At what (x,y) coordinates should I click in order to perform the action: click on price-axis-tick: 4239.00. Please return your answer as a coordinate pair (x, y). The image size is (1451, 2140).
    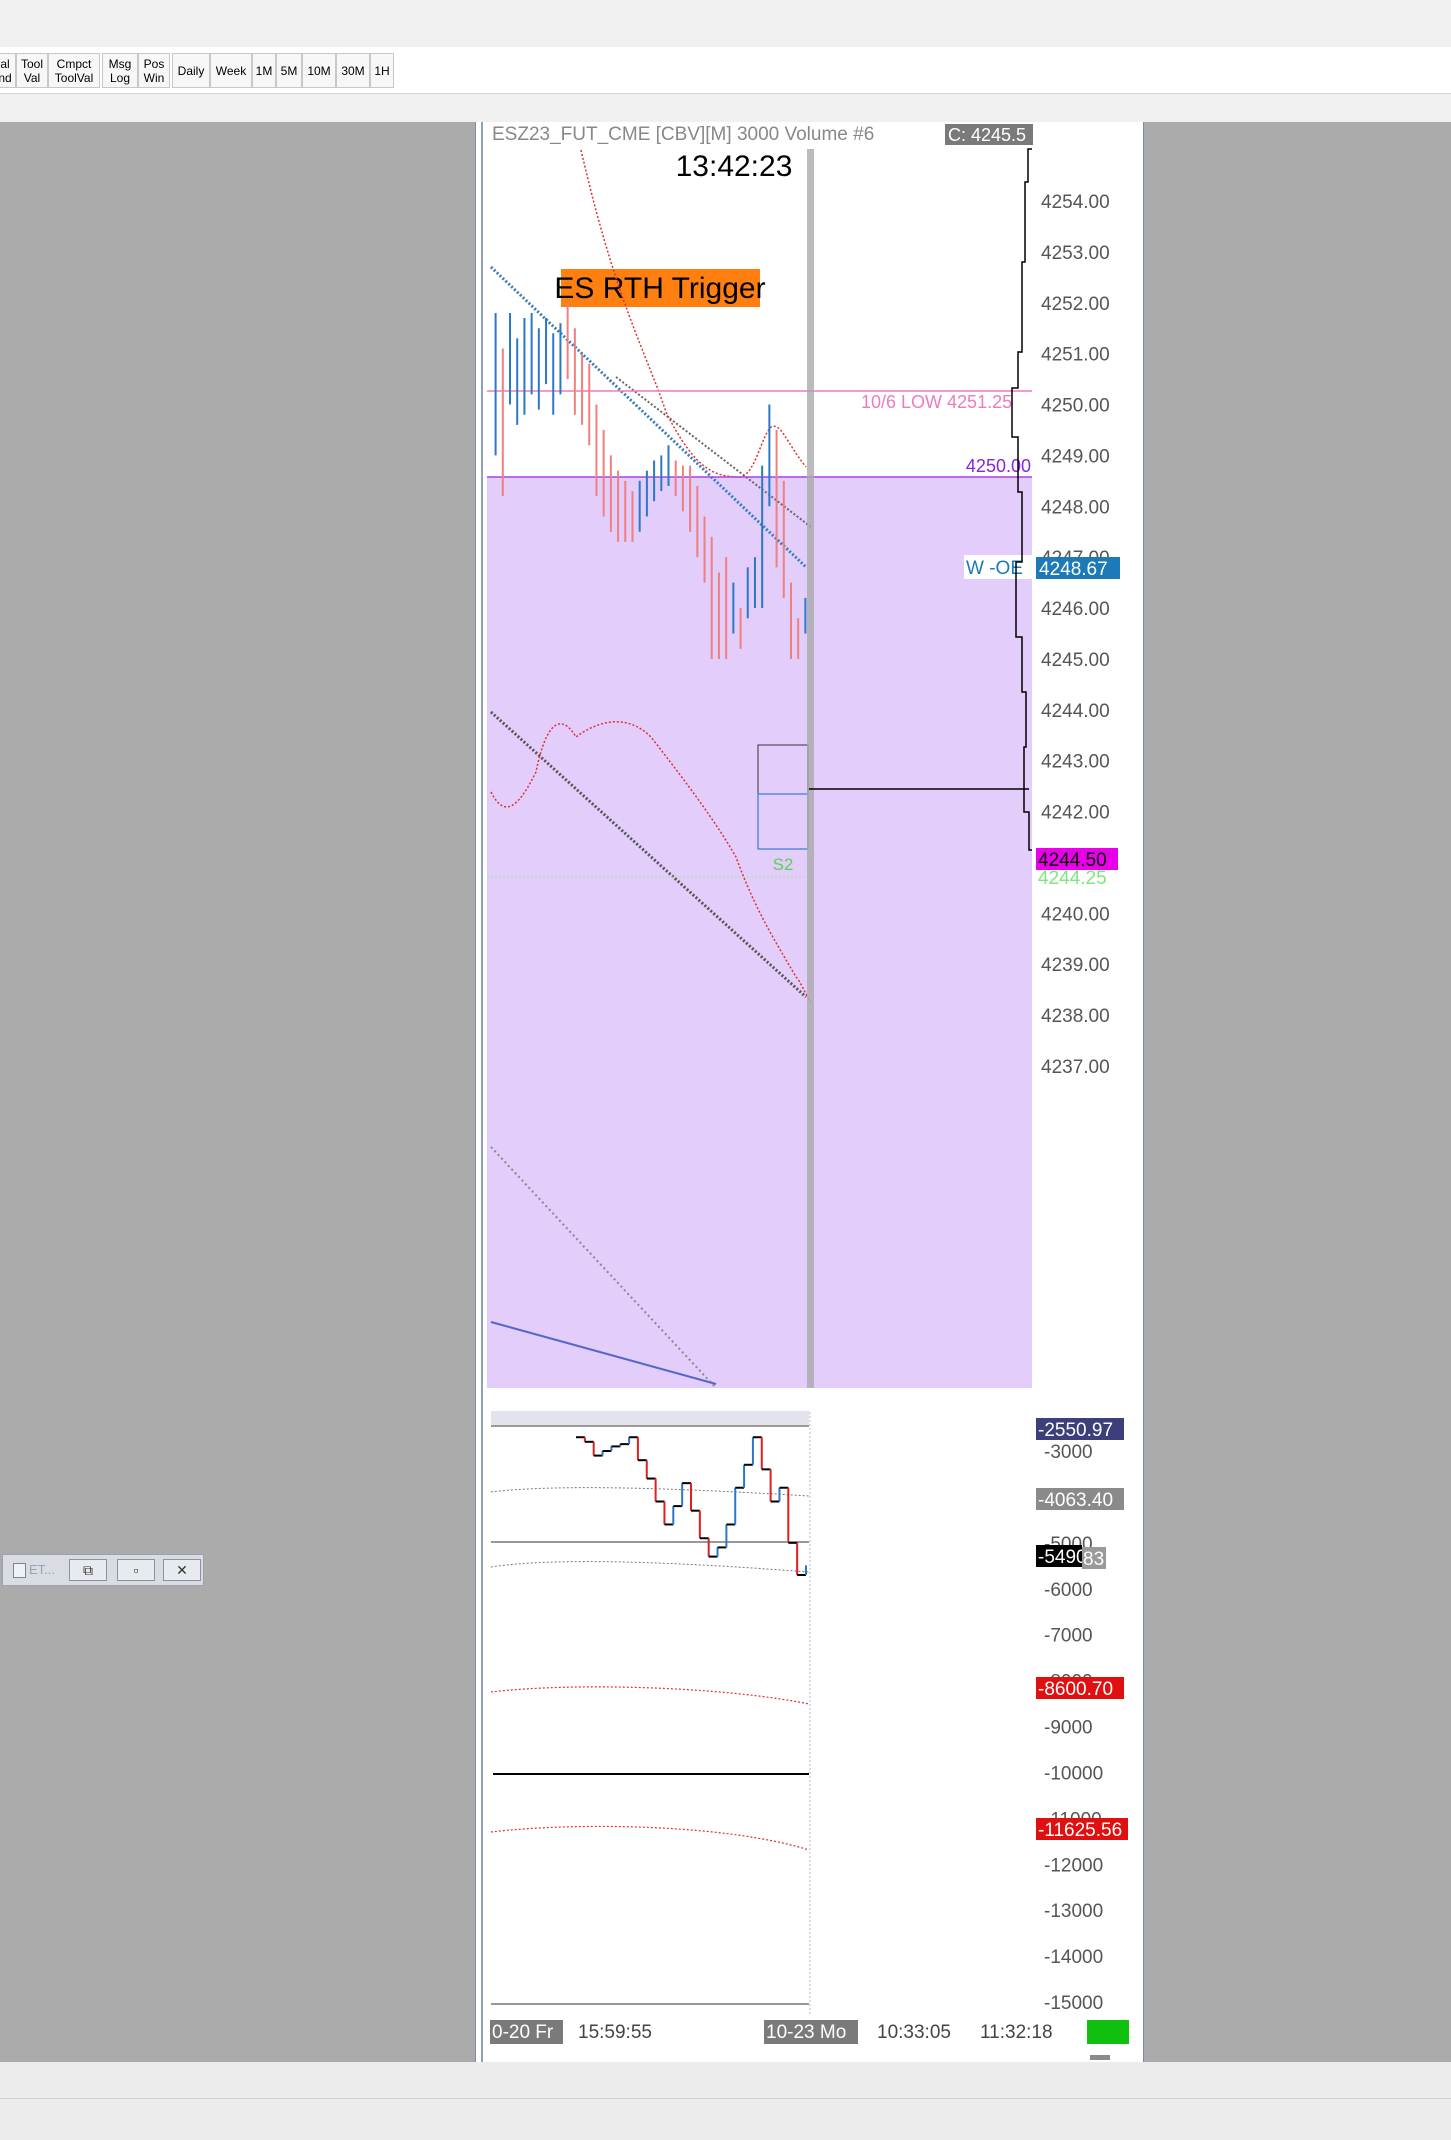
    Looking at the image, I should click on (1075, 965).